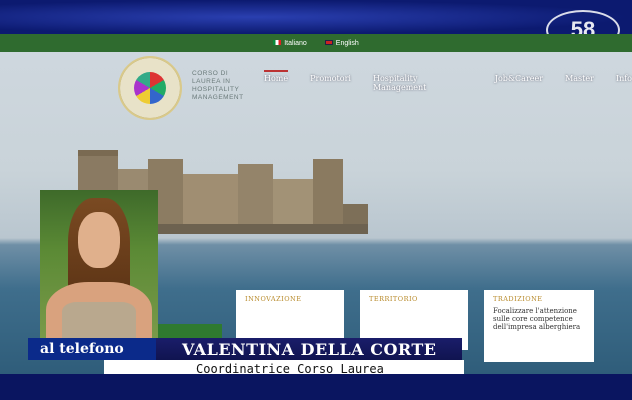 Image resolution: width=632 pixels, height=400 pixels. I want to click on photo-clothing, so click(99, 321).